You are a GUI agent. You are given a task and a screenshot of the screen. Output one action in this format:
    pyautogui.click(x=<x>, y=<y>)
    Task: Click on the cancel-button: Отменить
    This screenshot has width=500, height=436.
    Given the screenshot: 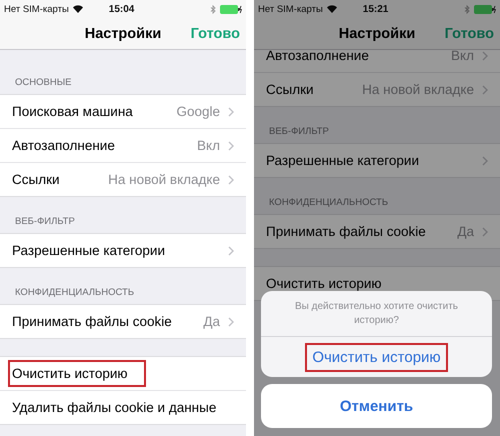 What is the action you would take?
    pyautogui.click(x=376, y=406)
    